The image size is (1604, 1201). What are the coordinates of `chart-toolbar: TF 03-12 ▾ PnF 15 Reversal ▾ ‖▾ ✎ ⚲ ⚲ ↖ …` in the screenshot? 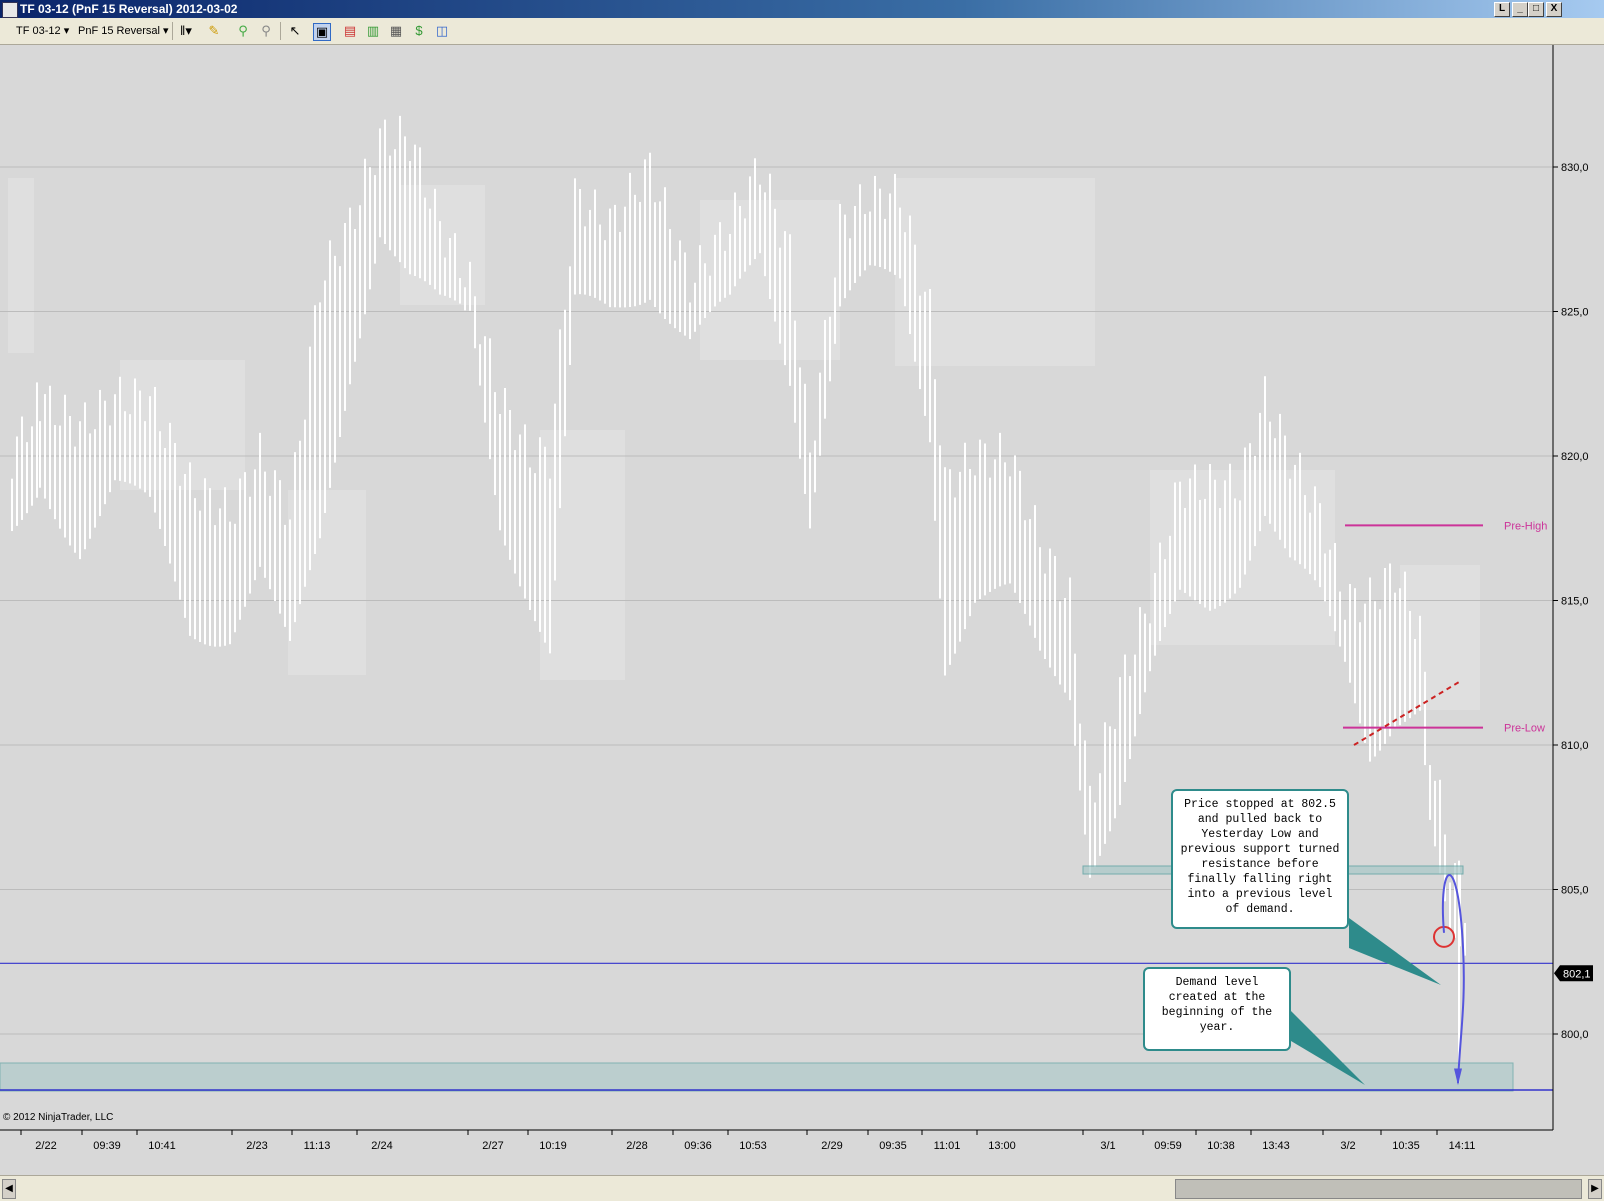 It's located at (802, 31).